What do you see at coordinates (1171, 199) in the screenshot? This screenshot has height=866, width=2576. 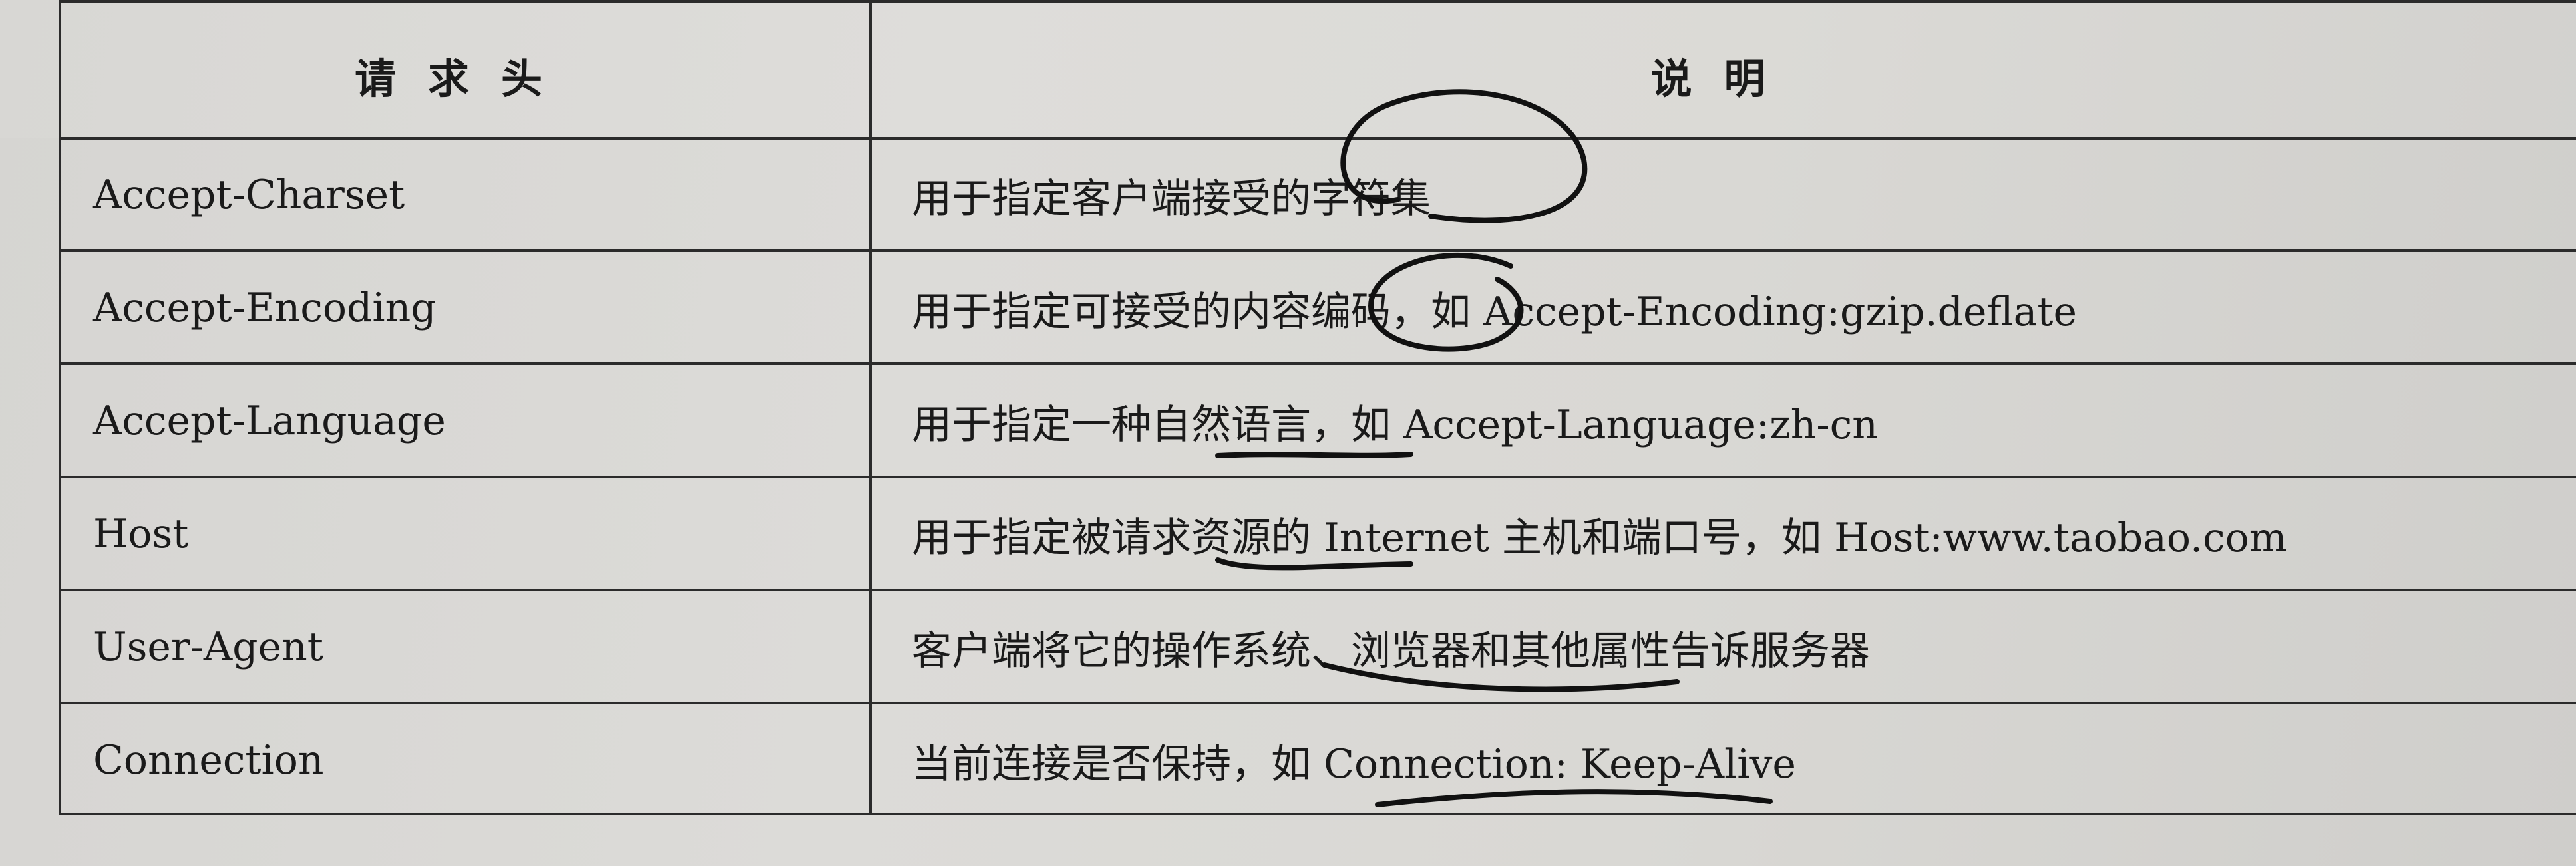 I see `table-row-desc: 用于指定客户端接受的字符集` at bounding box center [1171, 199].